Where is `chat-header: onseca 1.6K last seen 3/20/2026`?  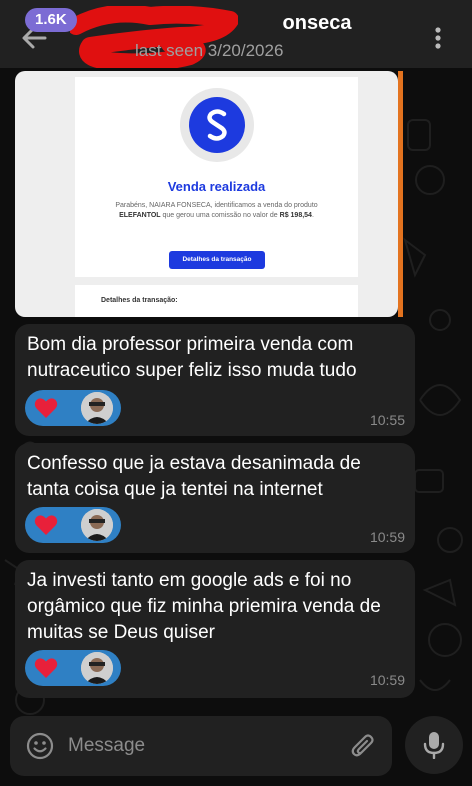
chat-header: onseca 1.6K last seen 3/20/2026 is located at coordinates (236, 34).